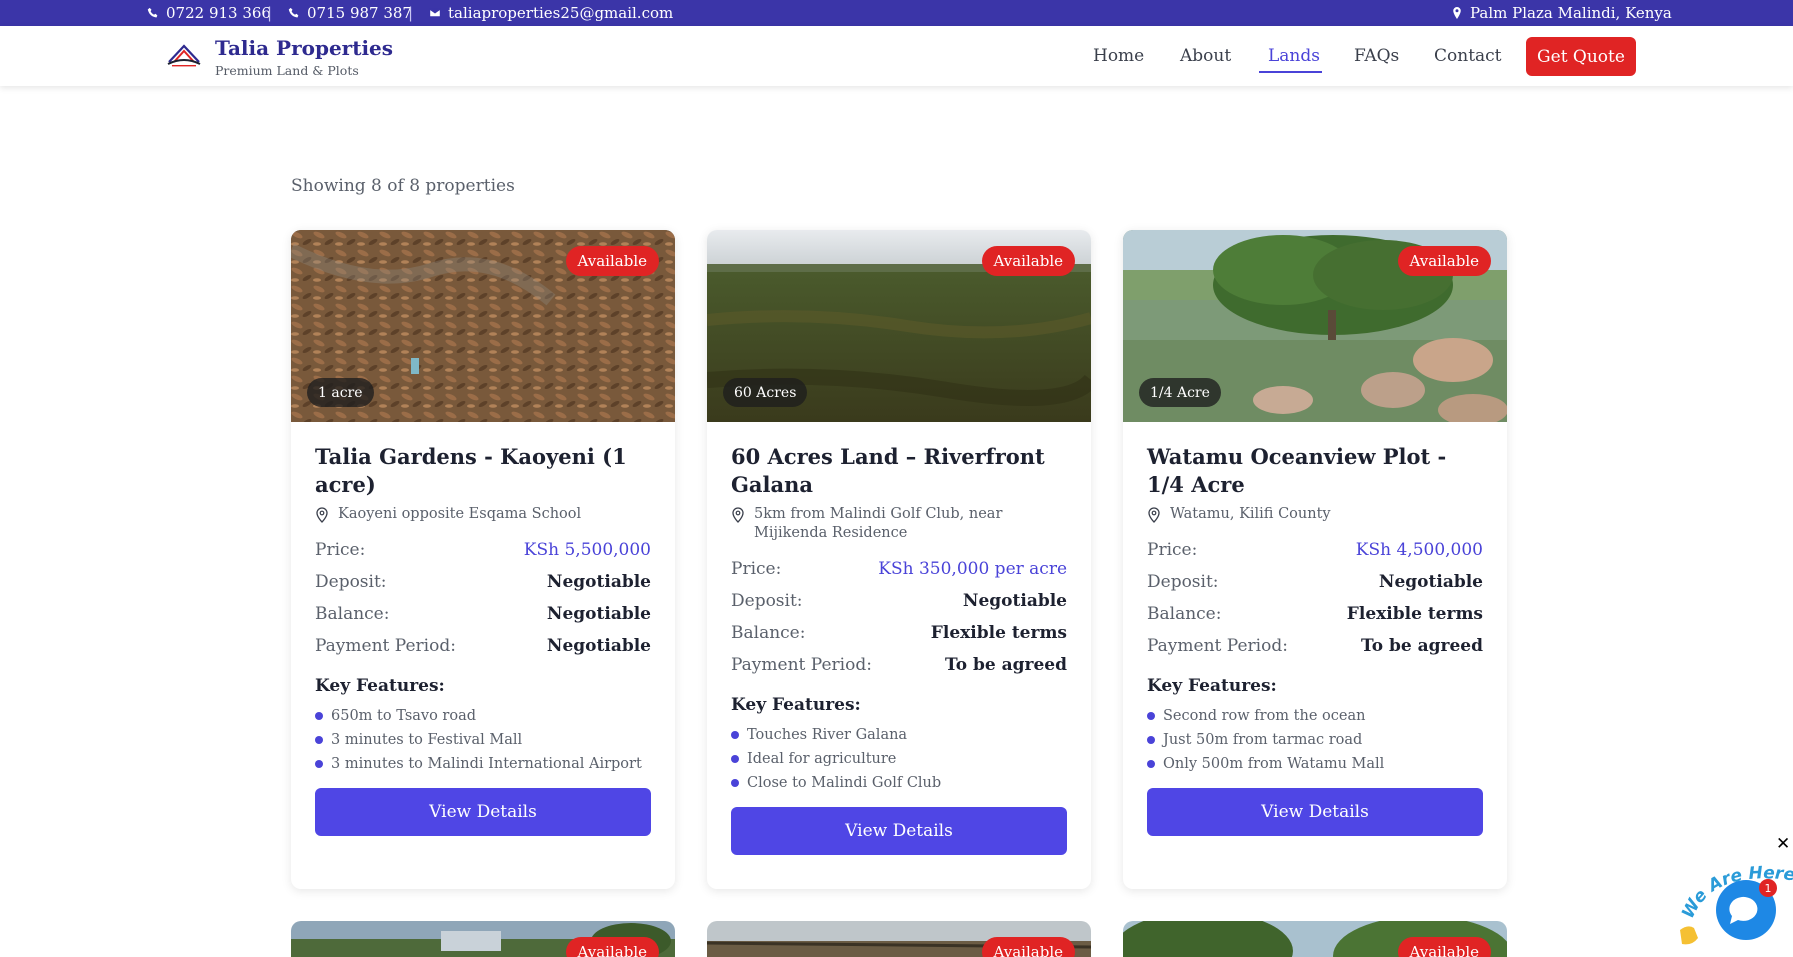 The image size is (1793, 957). Describe the element at coordinates (598, 646) in the screenshot. I see `payment-period-value: Negotiable` at that location.